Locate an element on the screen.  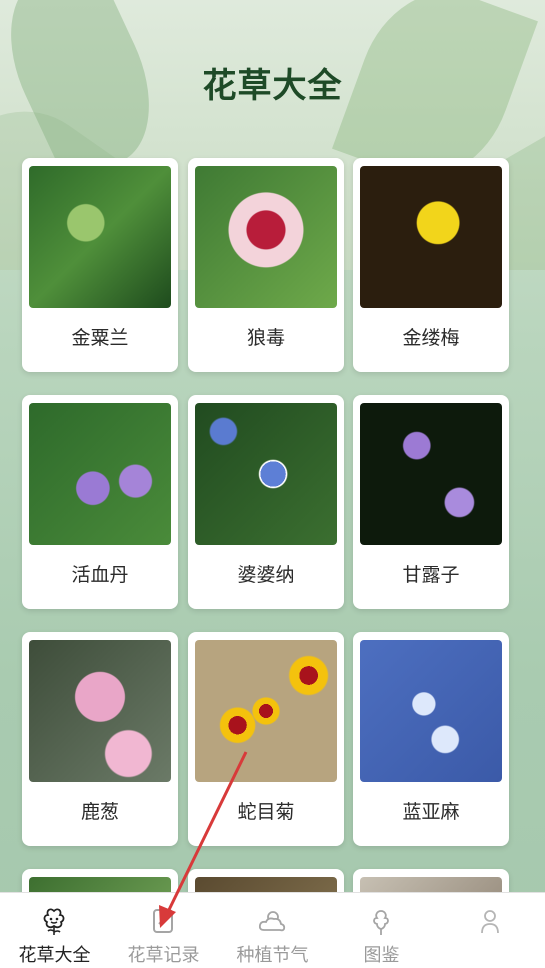
nav-tab-illustrated-guide: 图鉴 is located at coordinates (381, 930).